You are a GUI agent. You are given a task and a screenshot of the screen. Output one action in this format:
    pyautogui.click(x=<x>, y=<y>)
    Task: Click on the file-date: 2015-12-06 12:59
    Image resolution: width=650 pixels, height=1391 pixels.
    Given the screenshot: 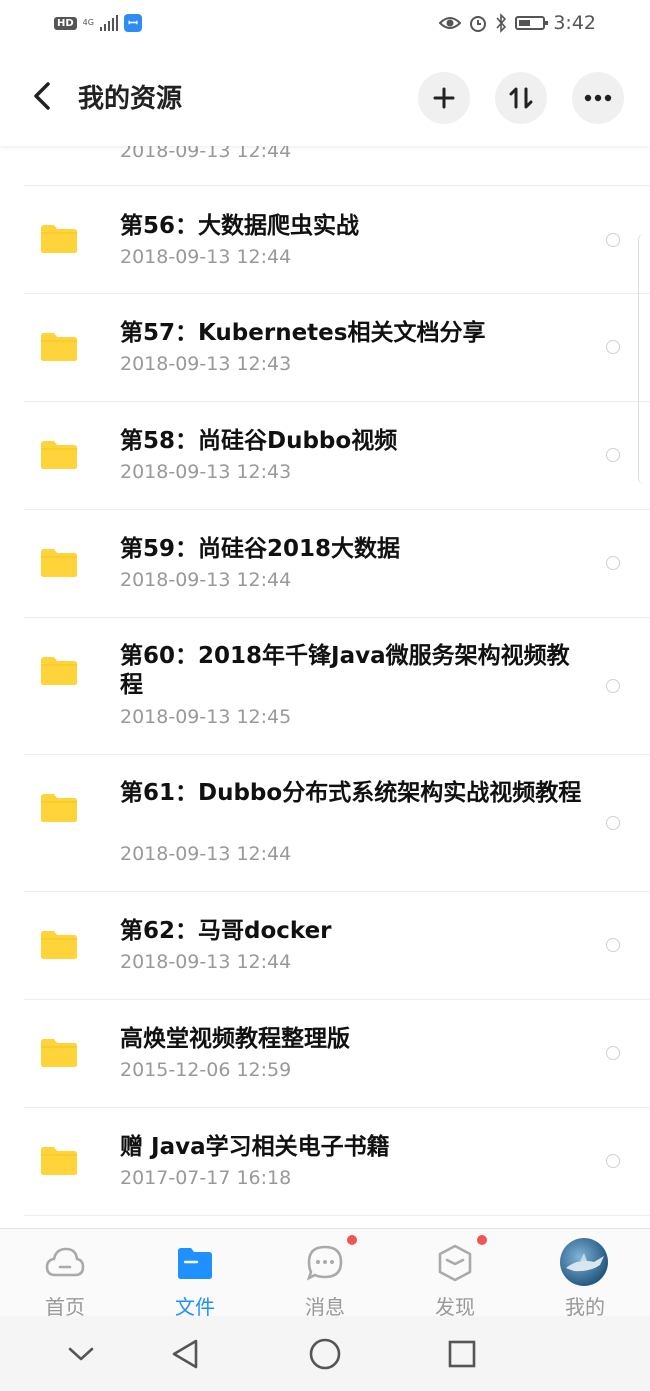 What is the action you would take?
    pyautogui.click(x=206, y=1070)
    